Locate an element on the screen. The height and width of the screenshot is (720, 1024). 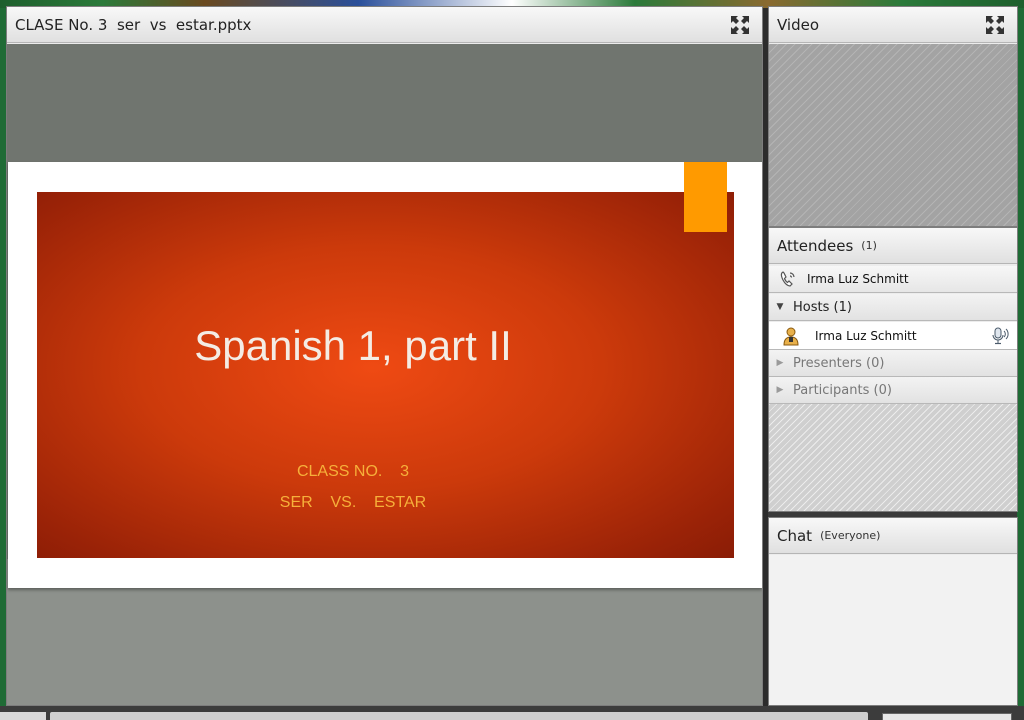
bottom-bar is located at coordinates (459, 716).